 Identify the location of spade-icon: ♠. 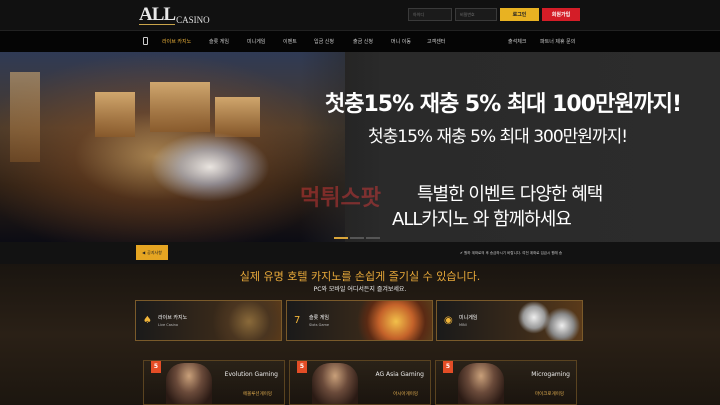
(147, 320).